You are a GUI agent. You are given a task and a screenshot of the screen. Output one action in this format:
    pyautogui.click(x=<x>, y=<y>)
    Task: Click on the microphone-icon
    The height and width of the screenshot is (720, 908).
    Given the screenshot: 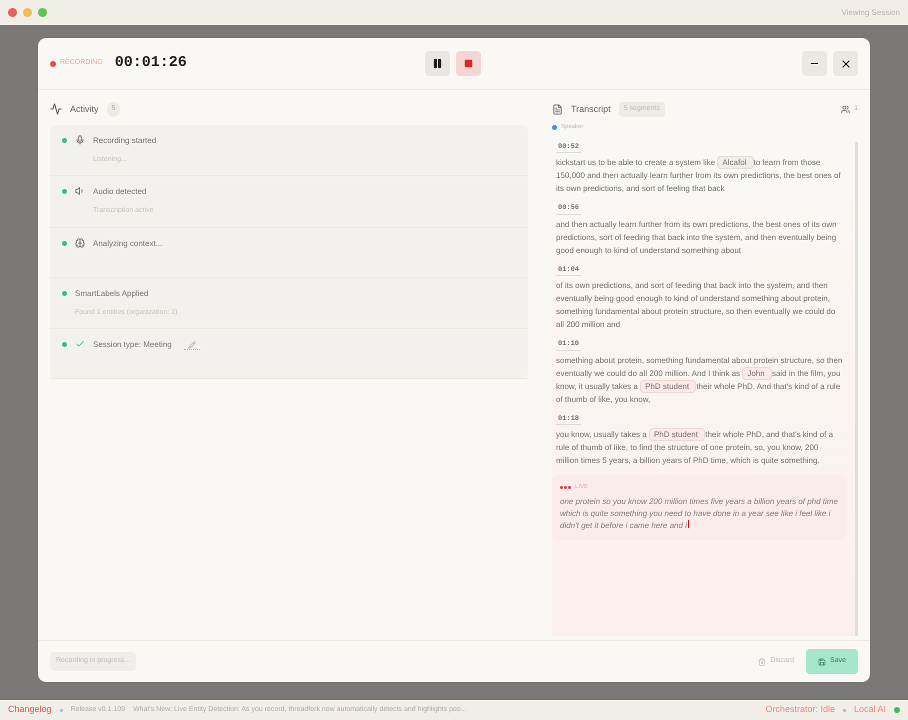 What is the action you would take?
    pyautogui.click(x=80, y=139)
    